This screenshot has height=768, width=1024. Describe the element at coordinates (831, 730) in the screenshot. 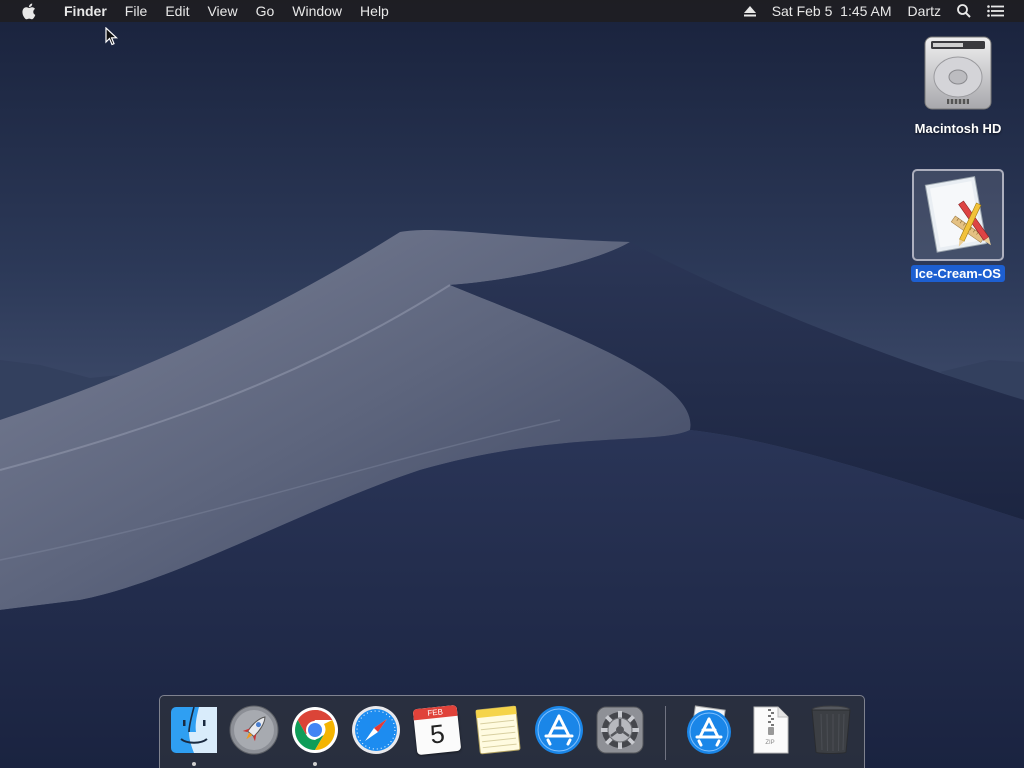

I see `dock-trash-icon` at that location.